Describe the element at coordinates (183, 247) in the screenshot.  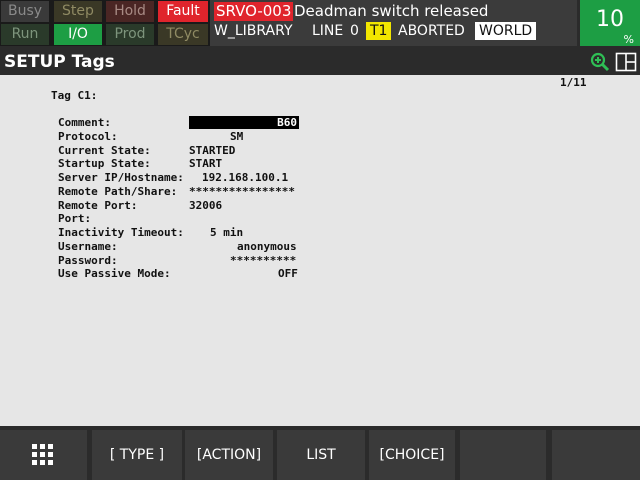
I see `field-username: Username: anonymous` at that location.